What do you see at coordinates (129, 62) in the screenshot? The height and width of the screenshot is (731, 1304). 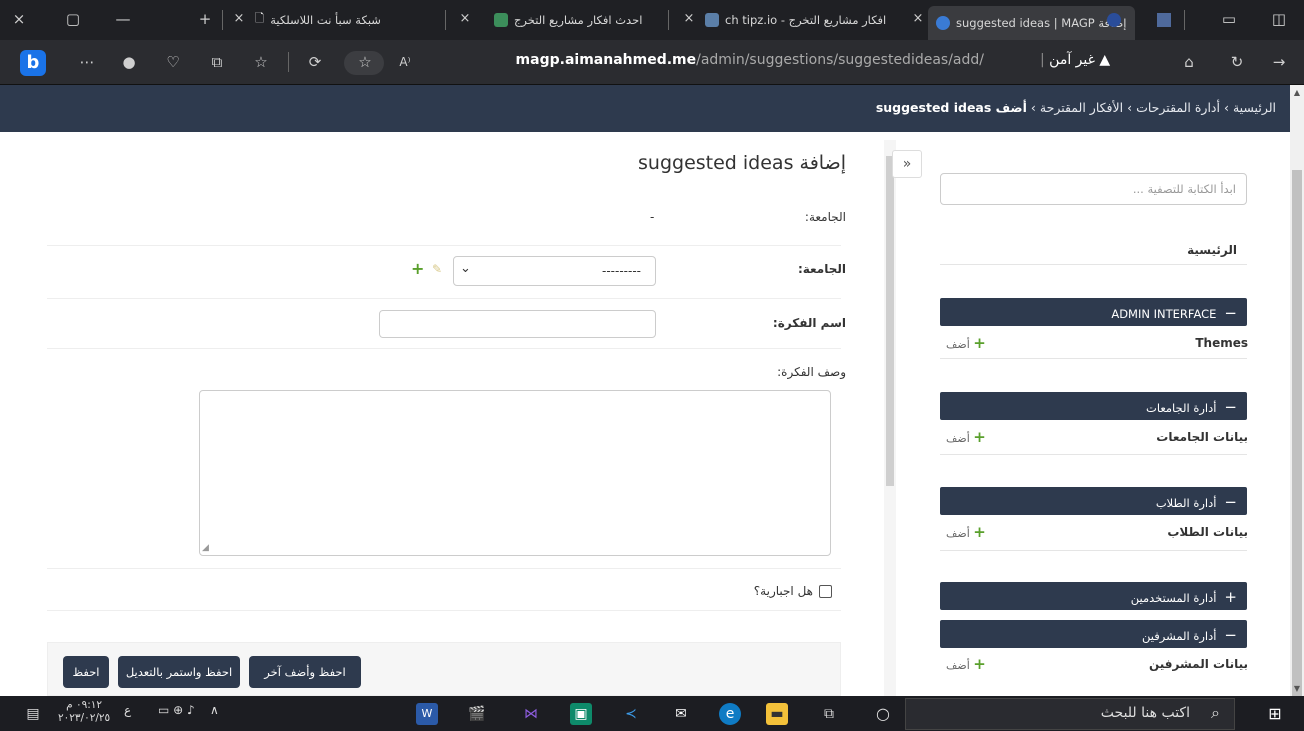 I see `profile-avatar-icon: ●` at bounding box center [129, 62].